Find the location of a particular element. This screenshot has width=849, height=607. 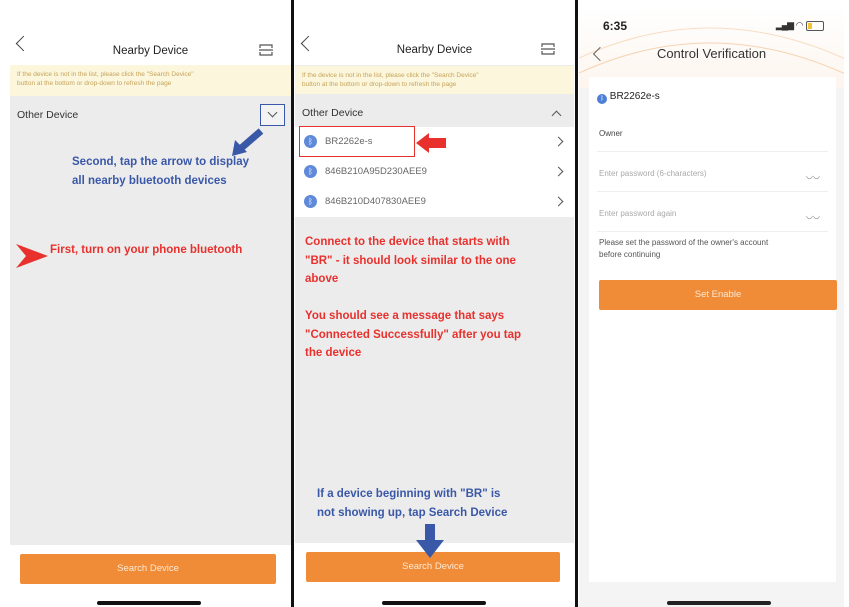

device-name: 846B210D407830AEE9 is located at coordinates (375, 201).